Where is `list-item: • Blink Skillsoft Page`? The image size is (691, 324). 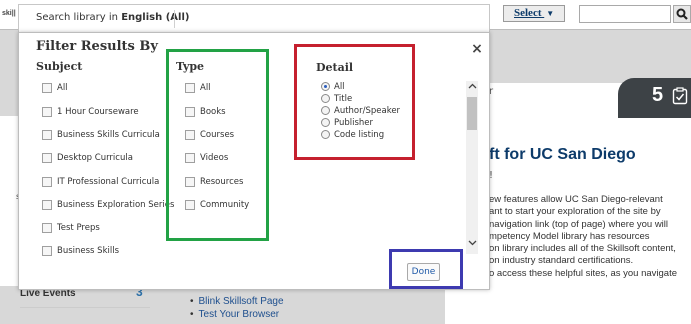 list-item: • Blink Skillsoft Page is located at coordinates (237, 301).